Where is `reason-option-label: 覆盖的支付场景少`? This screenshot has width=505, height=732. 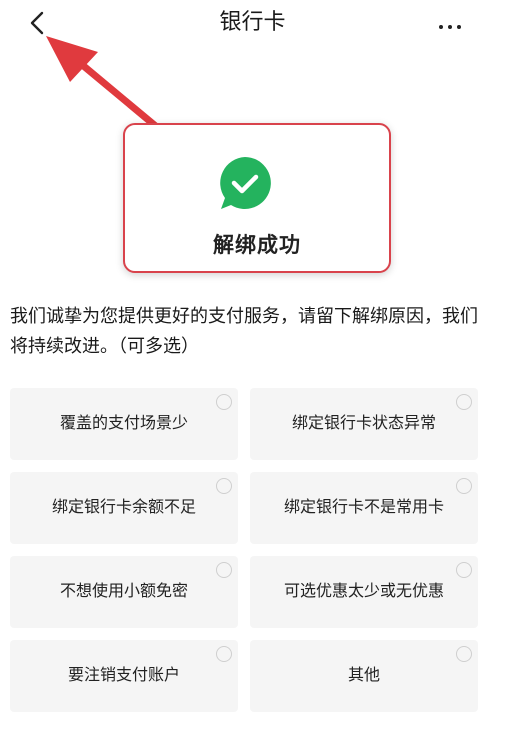 reason-option-label: 覆盖的支付场景少 is located at coordinates (123, 422).